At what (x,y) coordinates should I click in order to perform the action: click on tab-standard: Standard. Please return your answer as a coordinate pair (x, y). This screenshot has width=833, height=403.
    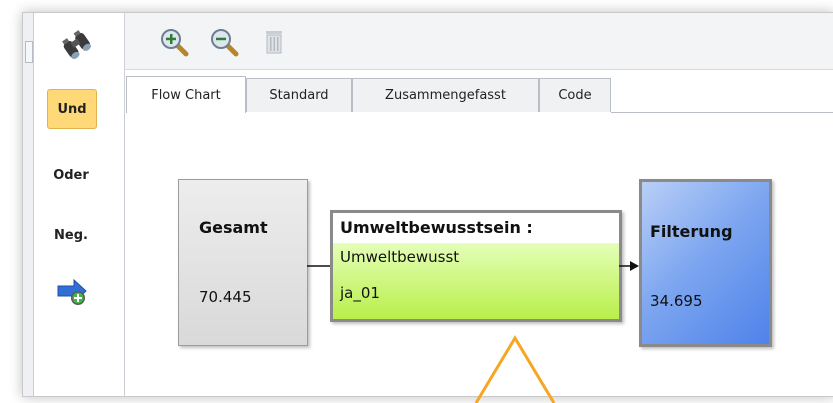
    Looking at the image, I should click on (299, 95).